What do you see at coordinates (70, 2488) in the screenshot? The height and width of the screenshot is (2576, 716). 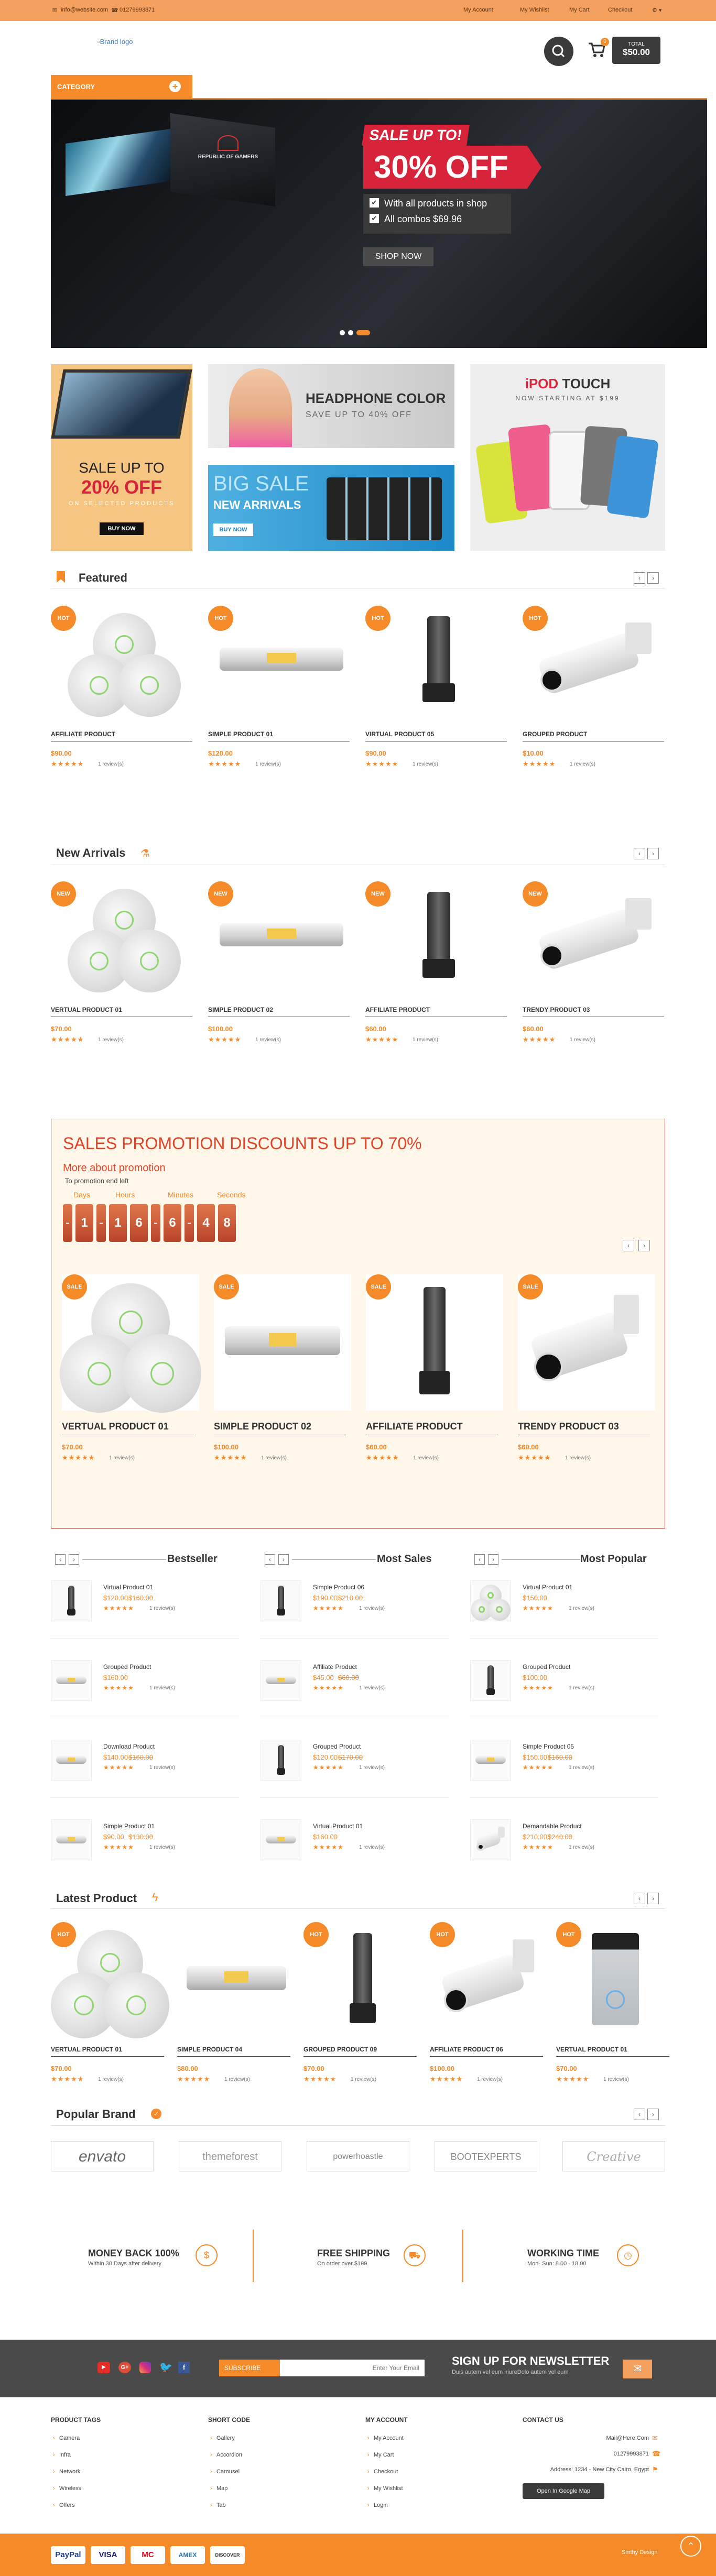 I see `footer-link: Wireless` at bounding box center [70, 2488].